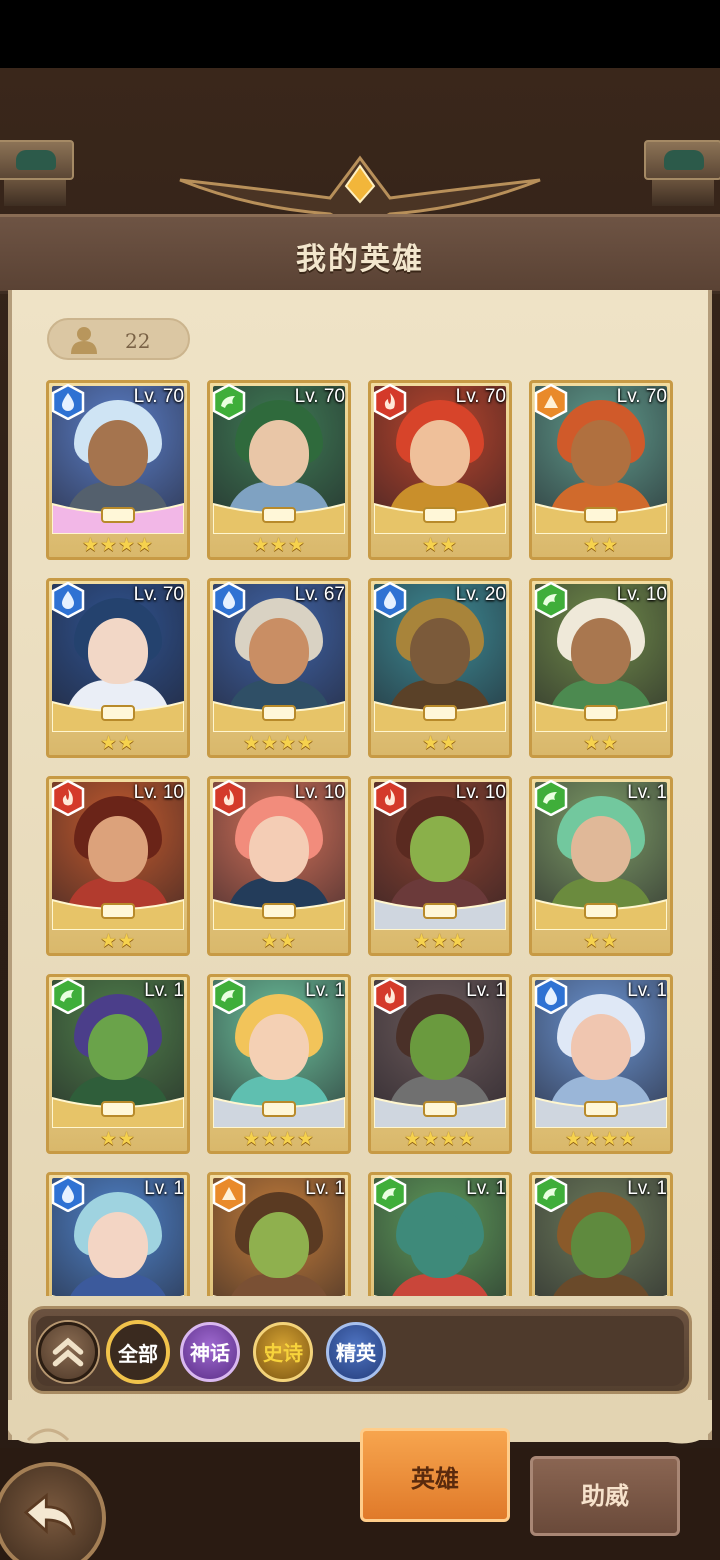 This screenshot has height=1560, width=720. I want to click on filter-myth-button: 神话, so click(210, 1352).